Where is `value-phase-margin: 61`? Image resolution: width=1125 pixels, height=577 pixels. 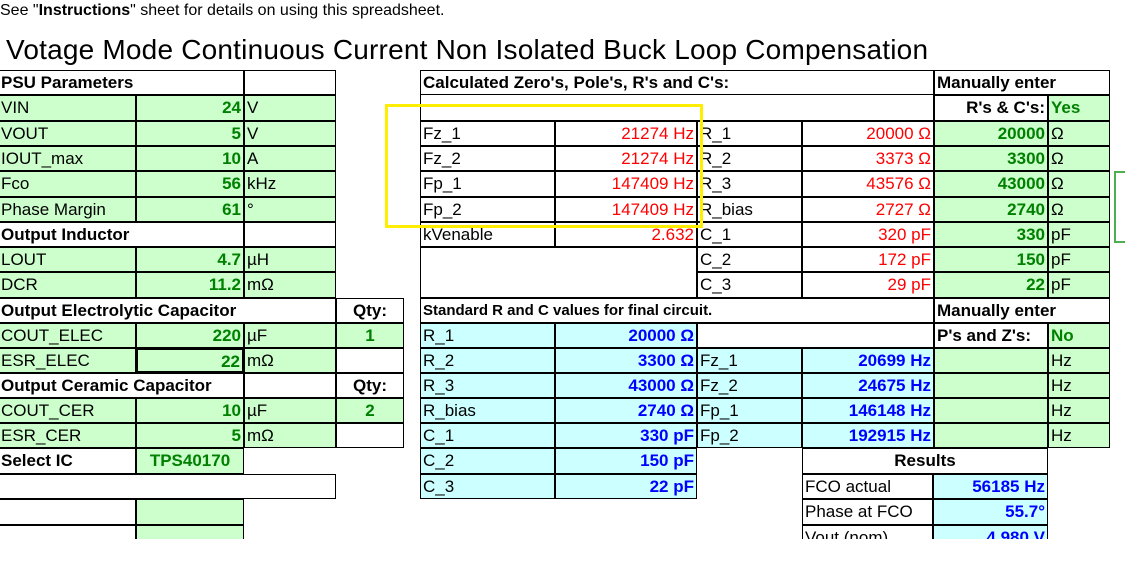
value-phase-margin: 61 is located at coordinates (190, 209).